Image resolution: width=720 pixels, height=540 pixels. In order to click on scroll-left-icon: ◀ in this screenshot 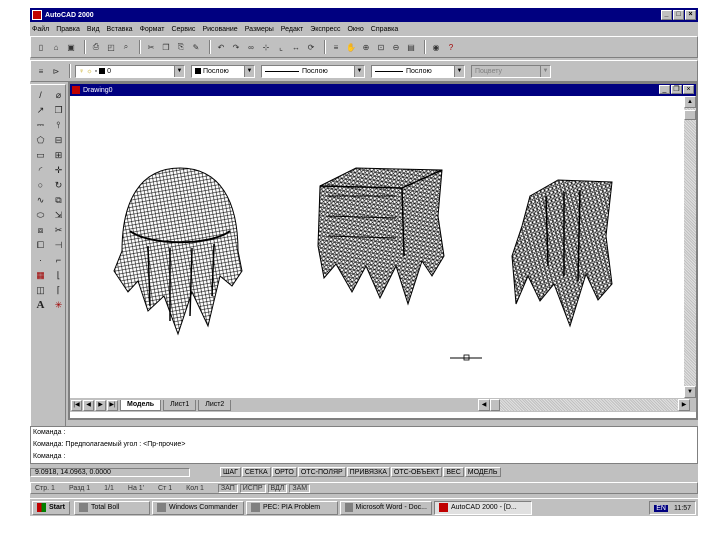, I will do `click(484, 405)`.